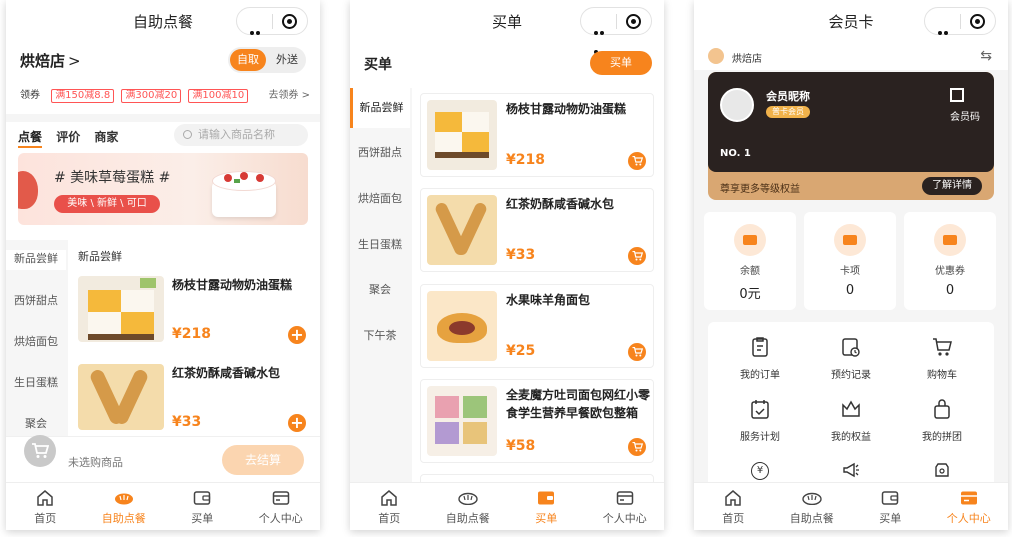  I want to click on card-icon, so click(969, 498).